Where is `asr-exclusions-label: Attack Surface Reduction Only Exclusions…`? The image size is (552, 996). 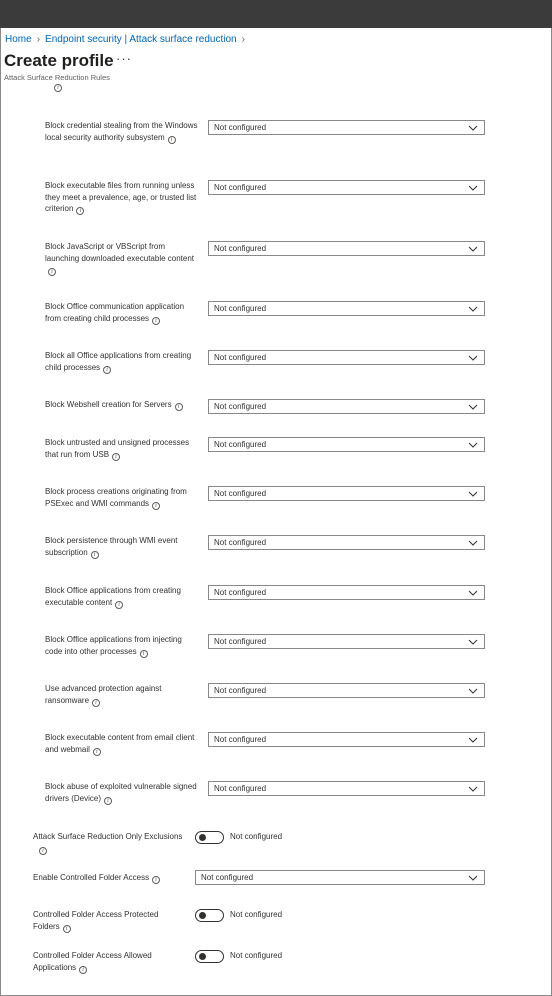 asr-exclusions-label: Attack Surface Reduction Only Exclusions… is located at coordinates (108, 843).